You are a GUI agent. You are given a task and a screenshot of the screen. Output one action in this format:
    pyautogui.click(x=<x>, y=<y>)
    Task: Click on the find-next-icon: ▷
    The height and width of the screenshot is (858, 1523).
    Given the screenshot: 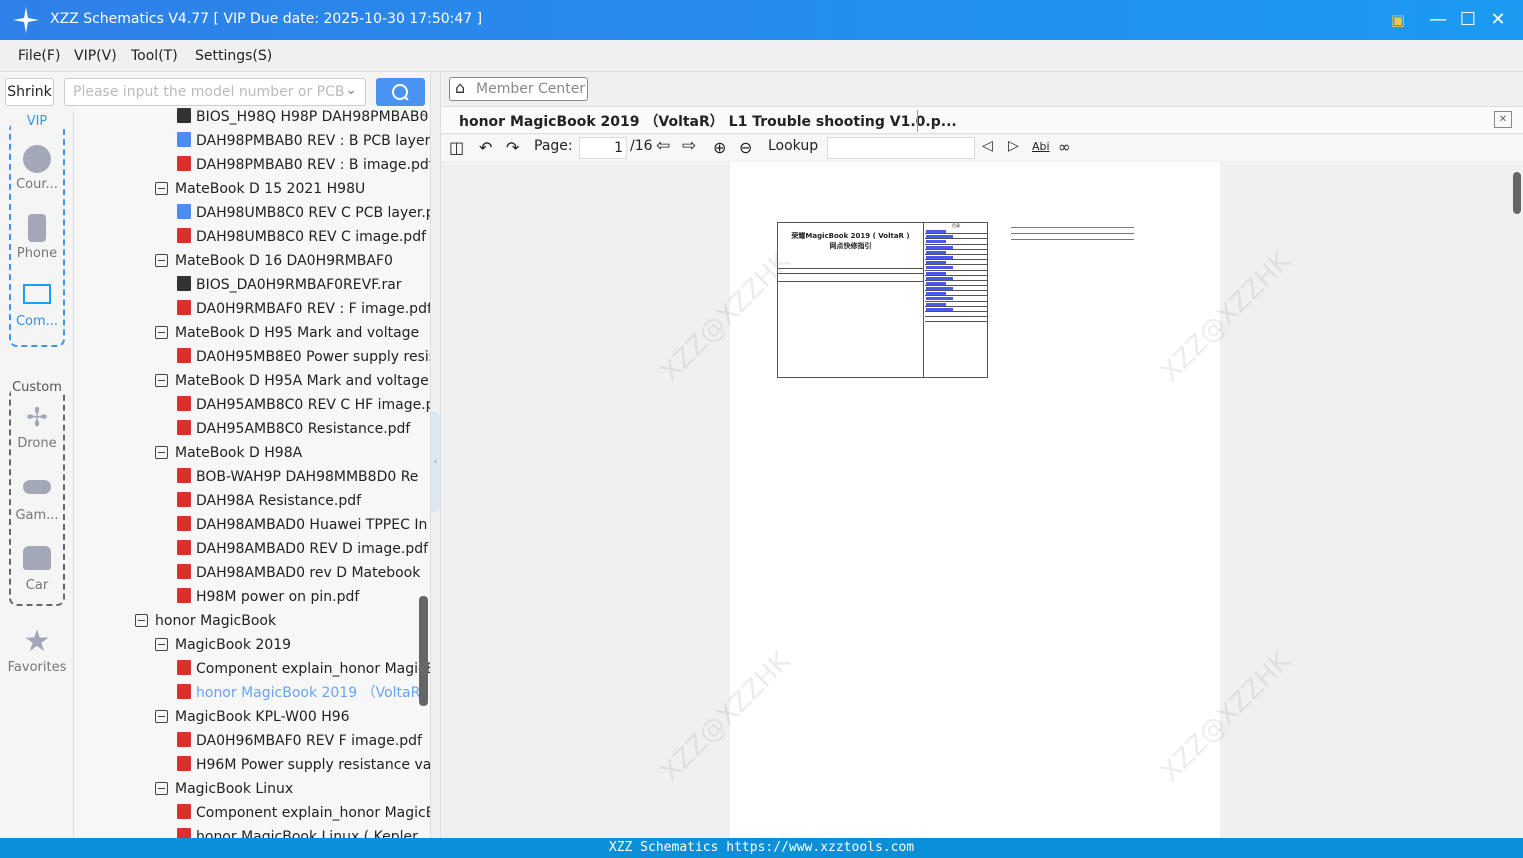 What is the action you would take?
    pyautogui.click(x=1013, y=148)
    